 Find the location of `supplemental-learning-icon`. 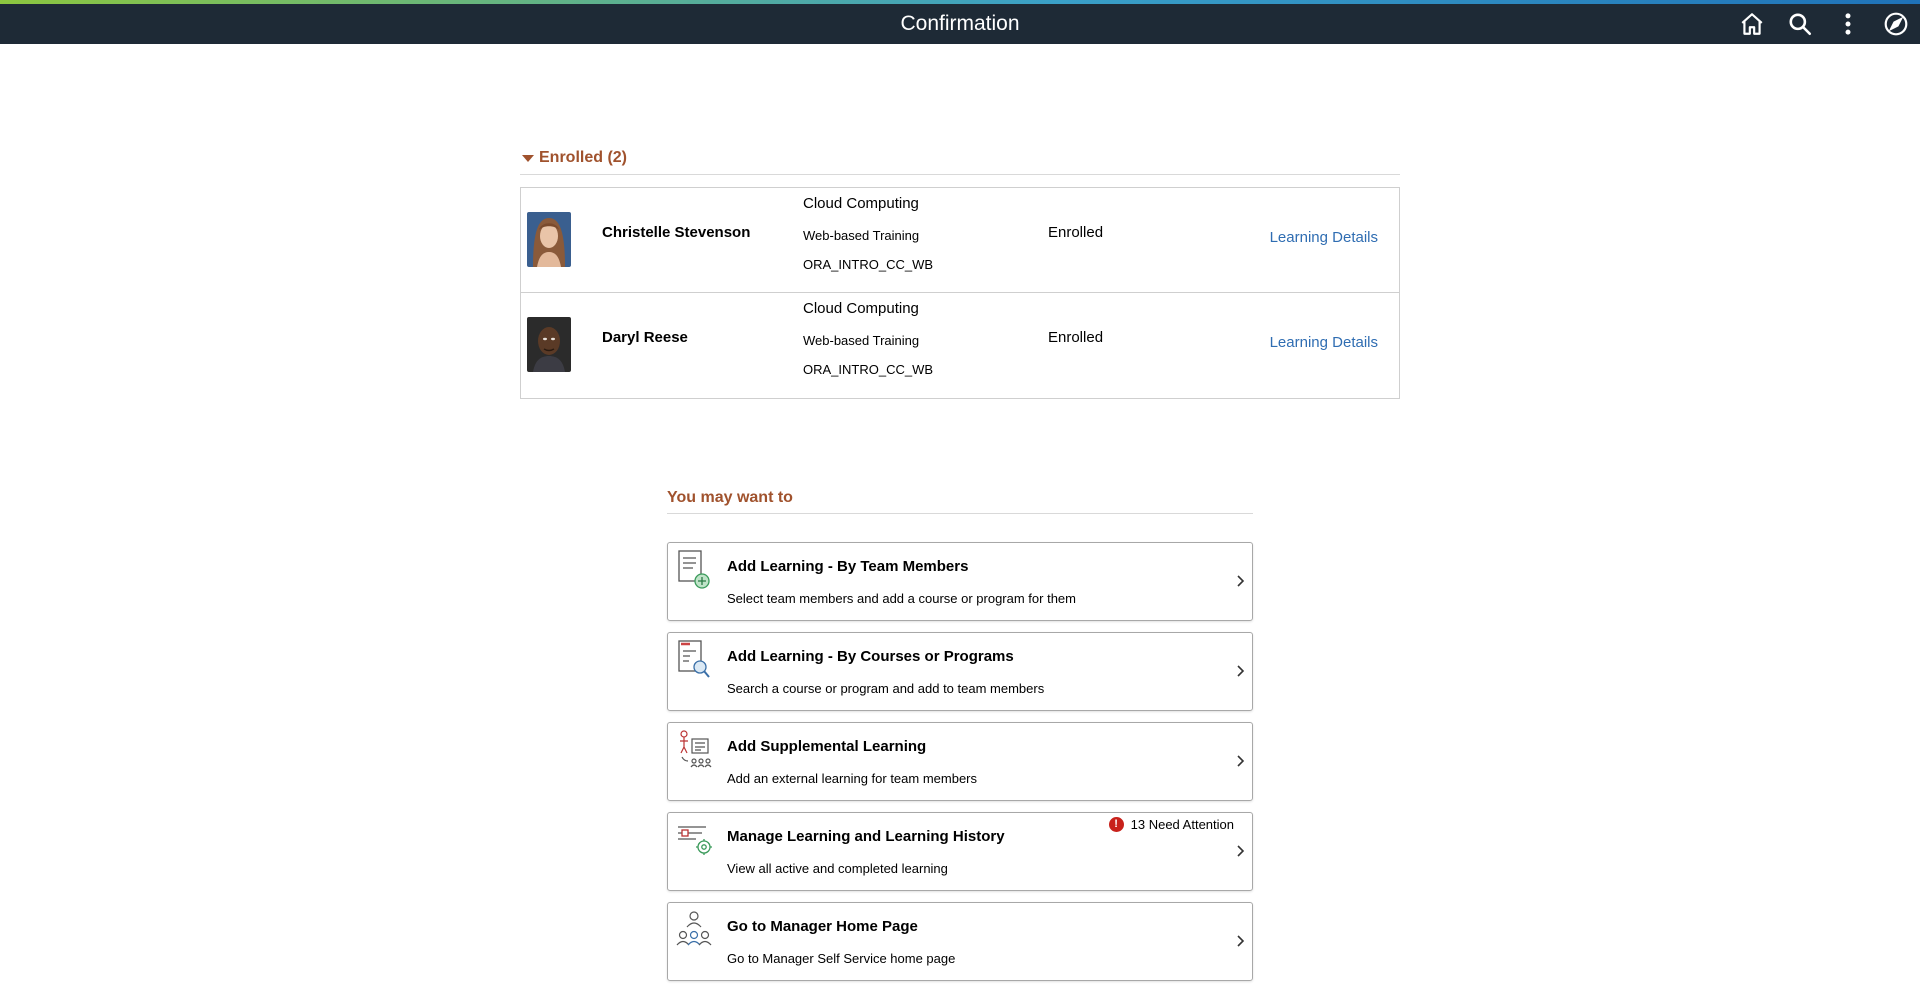

supplemental-learning-icon is located at coordinates (694, 750).